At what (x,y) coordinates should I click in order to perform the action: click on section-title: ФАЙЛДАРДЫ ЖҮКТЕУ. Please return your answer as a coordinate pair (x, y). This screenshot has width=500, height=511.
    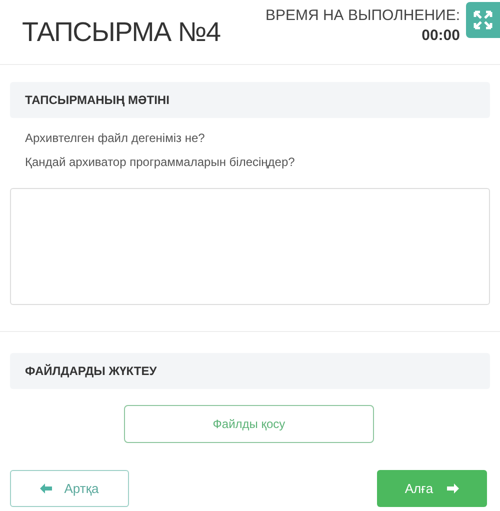
    Looking at the image, I should click on (91, 371).